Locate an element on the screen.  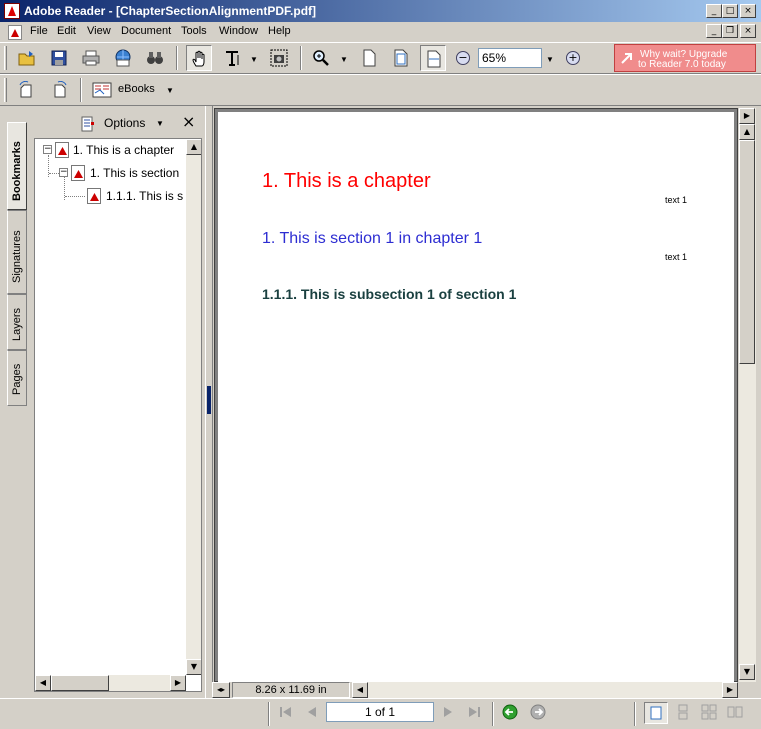
menu-window: Window is located at coordinates (238, 31).